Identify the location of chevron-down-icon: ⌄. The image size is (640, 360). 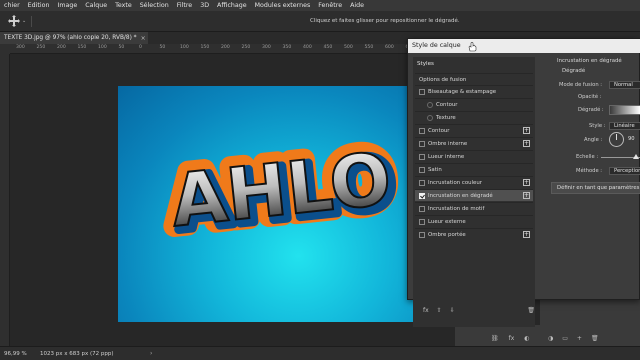
(24, 21).